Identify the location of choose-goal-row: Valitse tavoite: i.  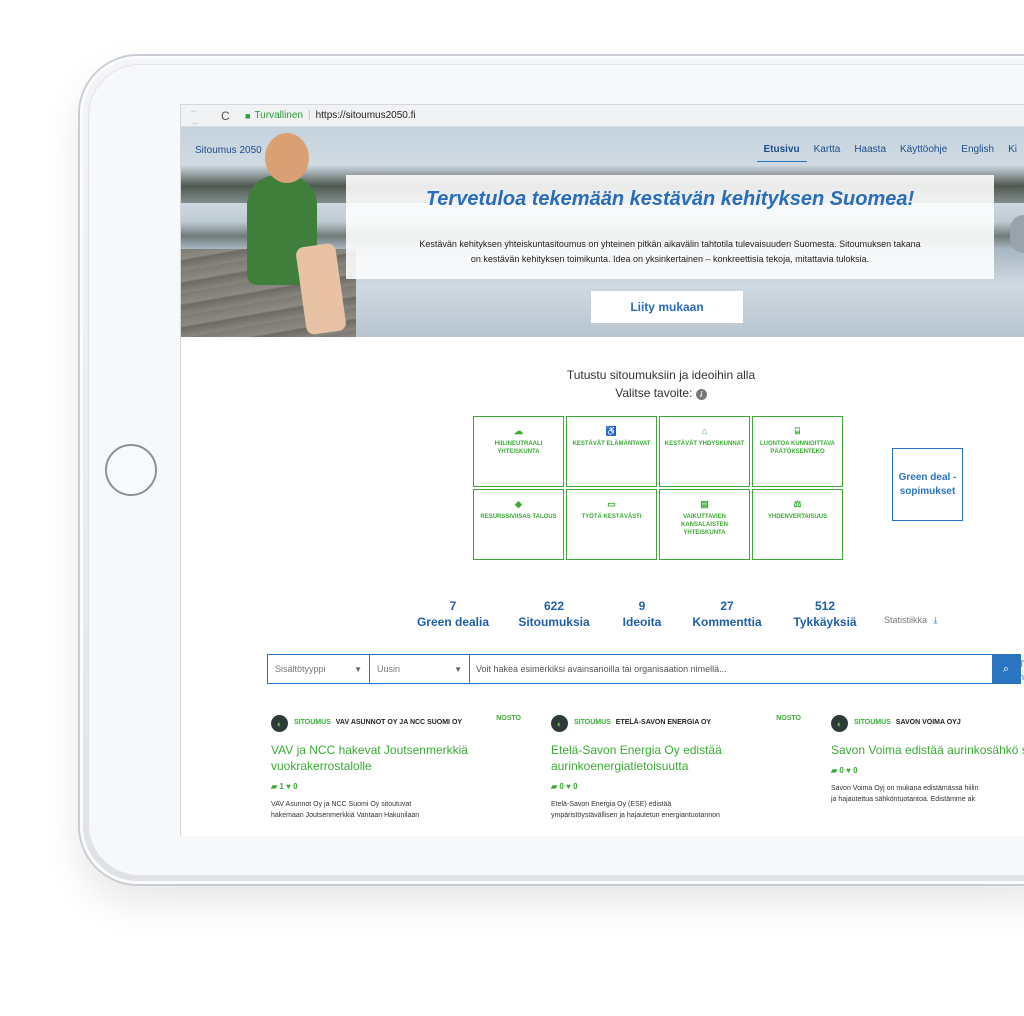
(661, 393).